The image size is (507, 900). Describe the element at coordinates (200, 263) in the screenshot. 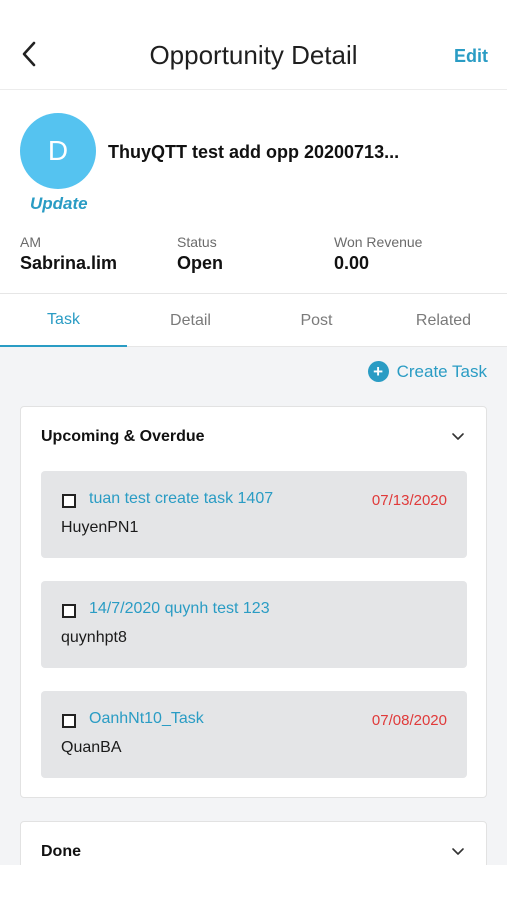

I see `field-status-value: Open` at that location.